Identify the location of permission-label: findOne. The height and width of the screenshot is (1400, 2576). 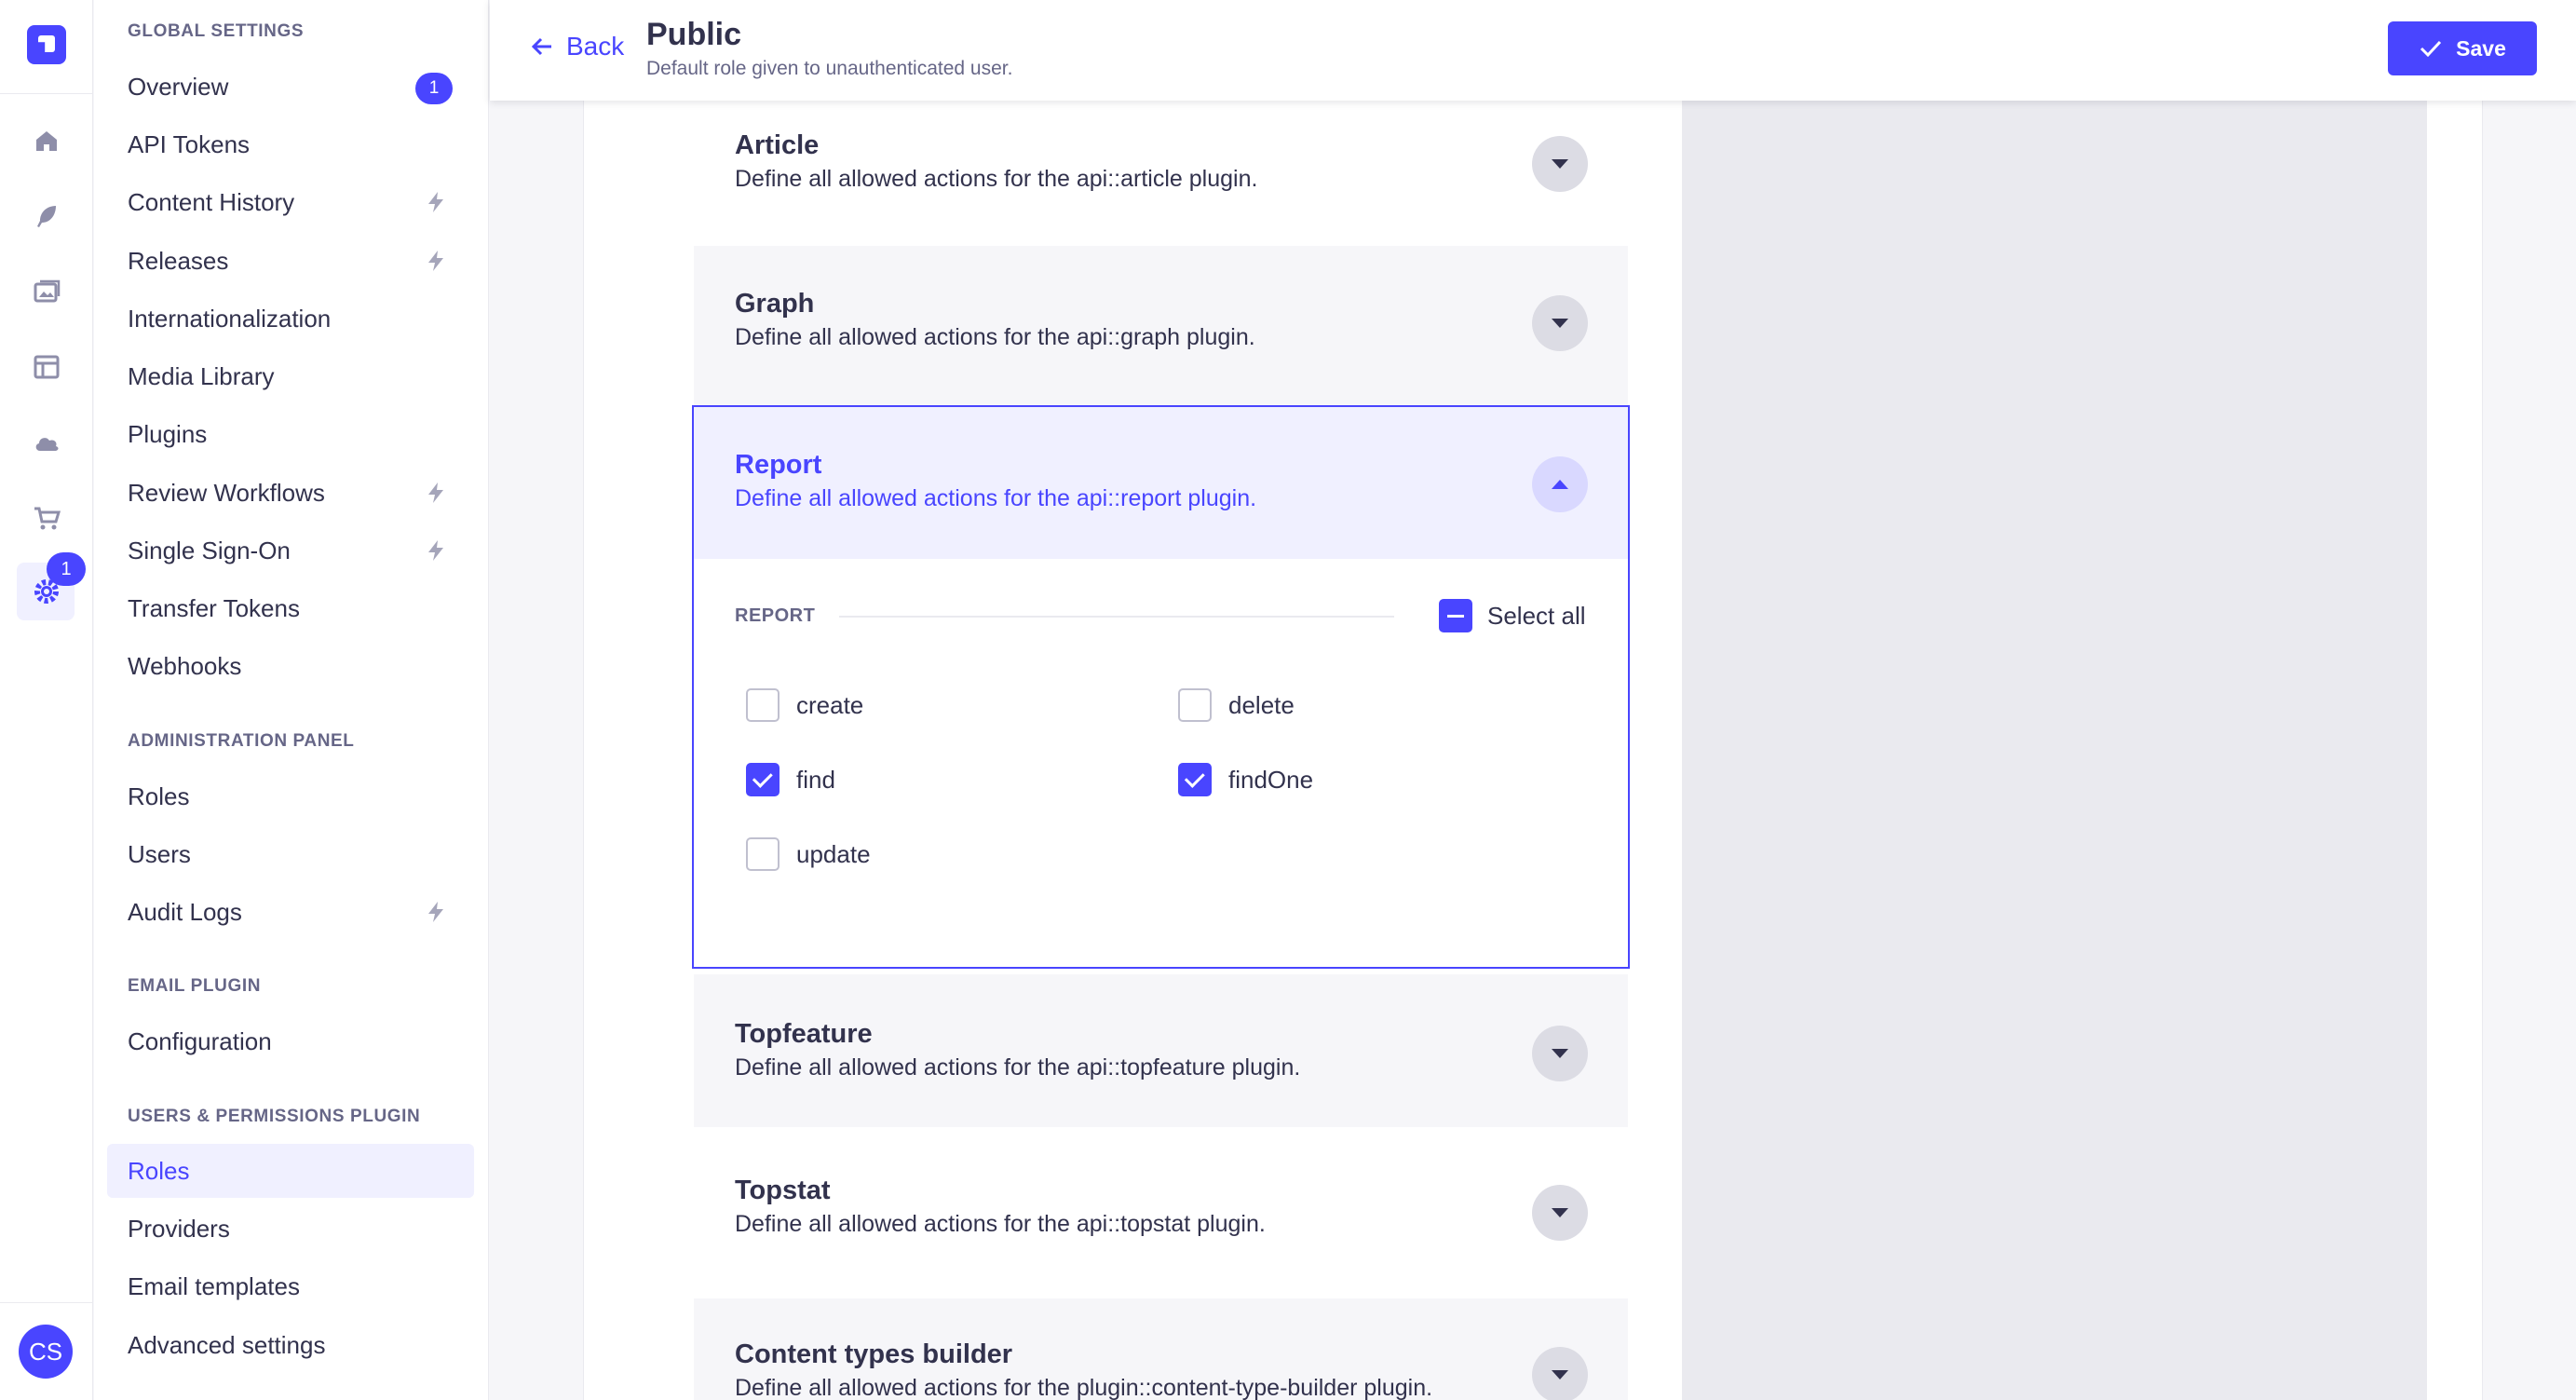
(1271, 779).